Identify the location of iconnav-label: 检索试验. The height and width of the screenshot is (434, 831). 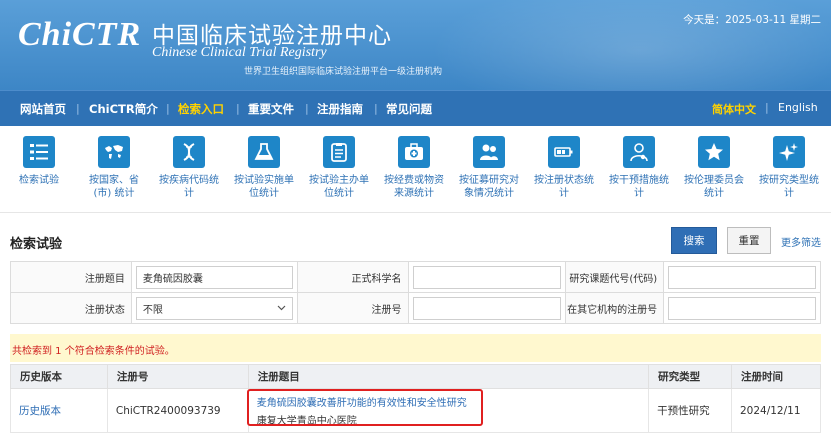
(39, 180).